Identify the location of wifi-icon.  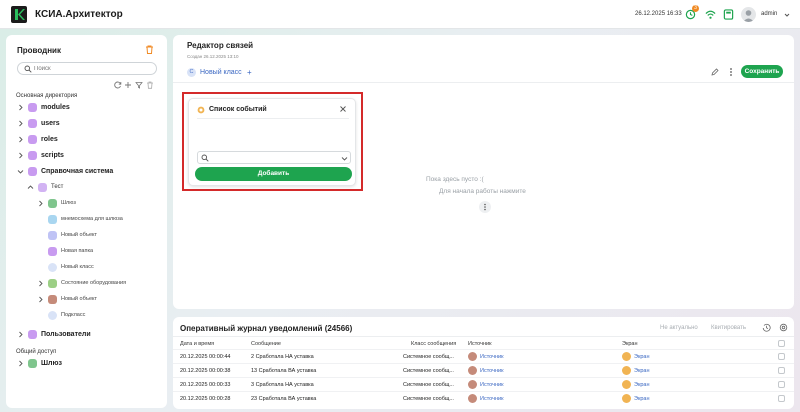
(710, 14).